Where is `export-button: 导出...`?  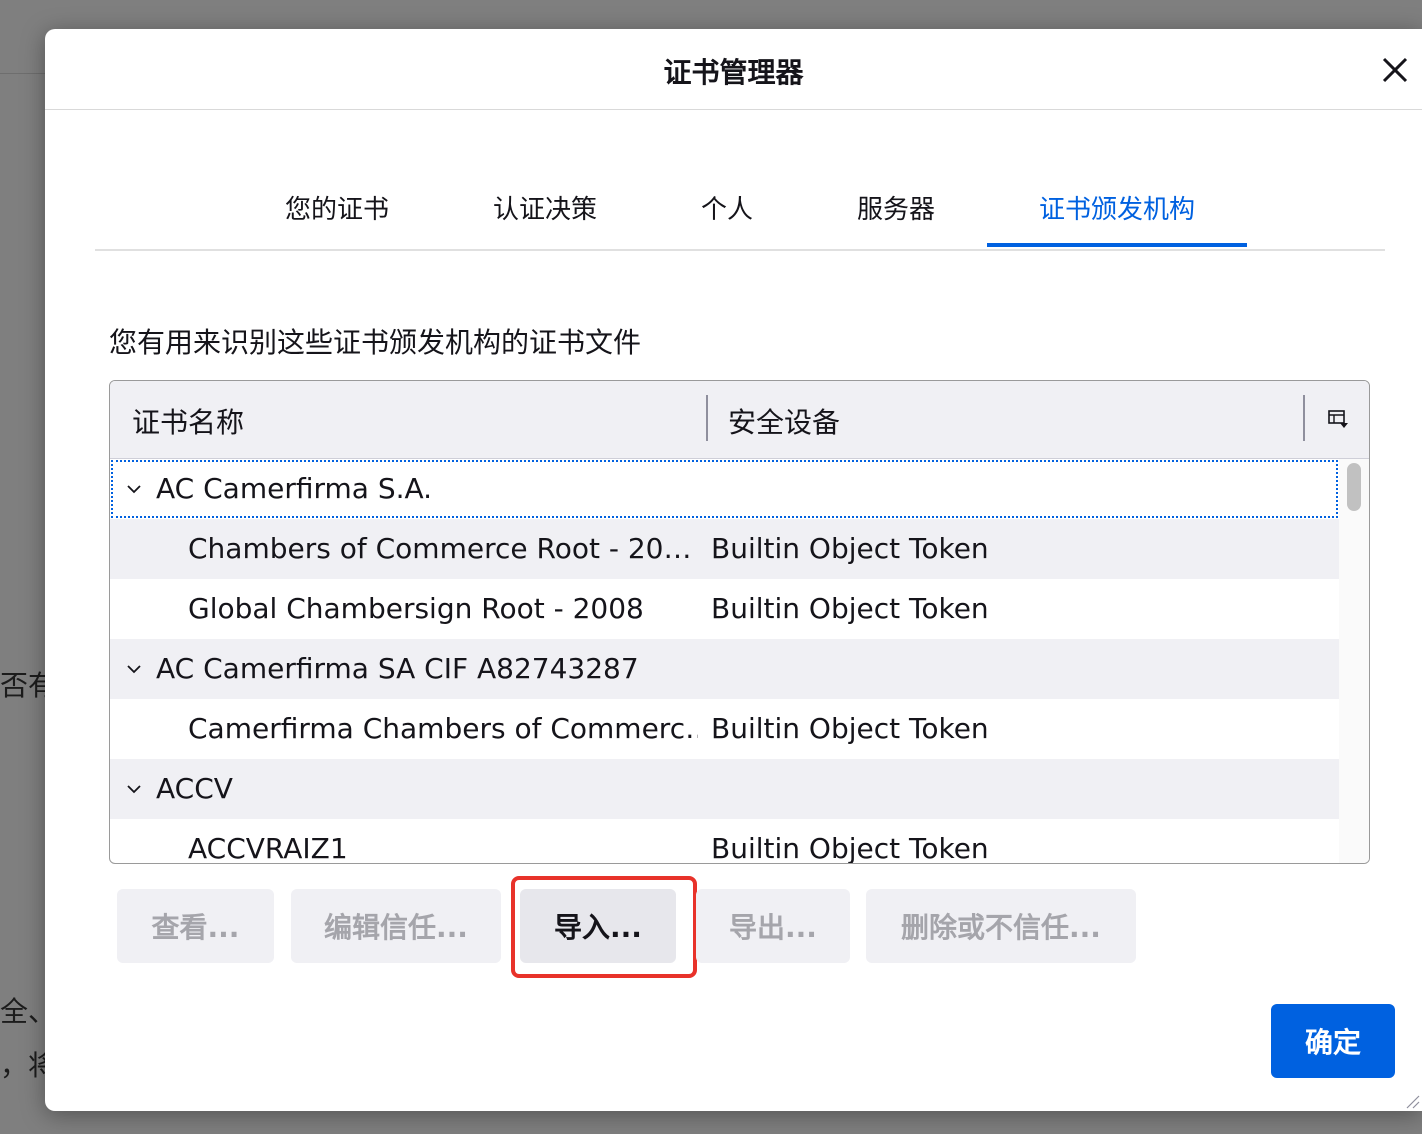
export-button: 导出... is located at coordinates (773, 926).